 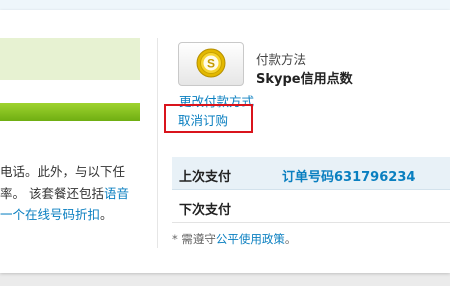 What do you see at coordinates (52, 193) in the screenshot?
I see `description-text: 率。 该套餐还包括` at bounding box center [52, 193].